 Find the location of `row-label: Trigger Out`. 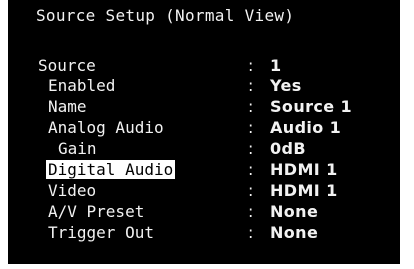

row-label: Trigger Out is located at coordinates (101, 232).